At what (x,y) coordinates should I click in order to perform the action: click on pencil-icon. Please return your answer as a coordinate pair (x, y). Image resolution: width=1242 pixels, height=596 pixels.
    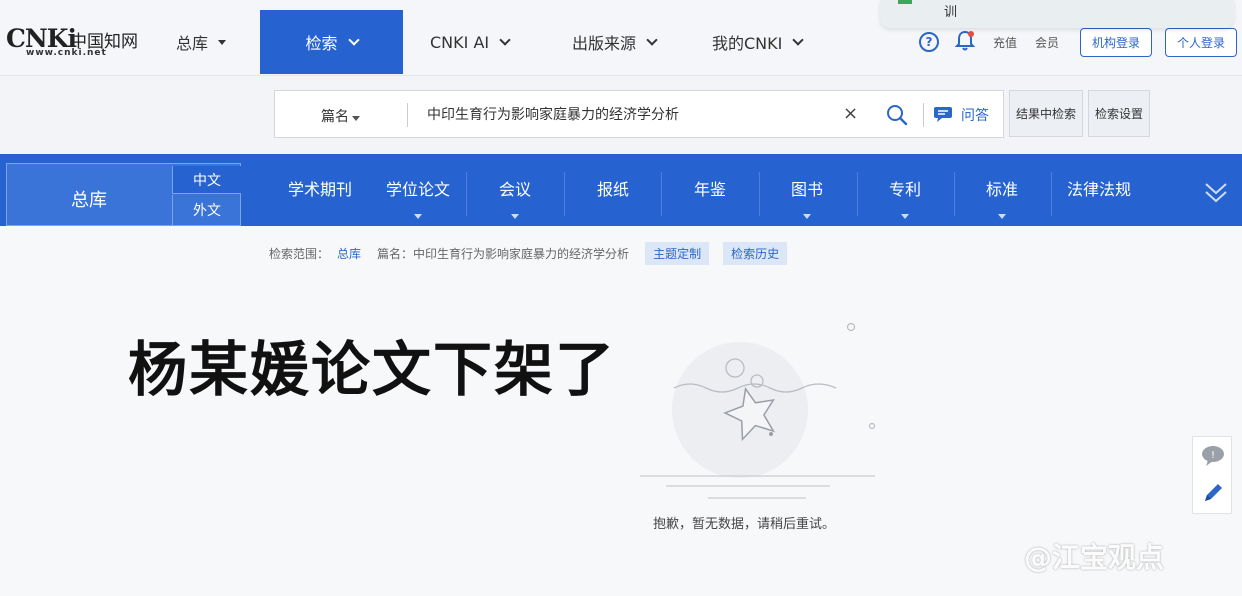
    Looking at the image, I should click on (1213, 493).